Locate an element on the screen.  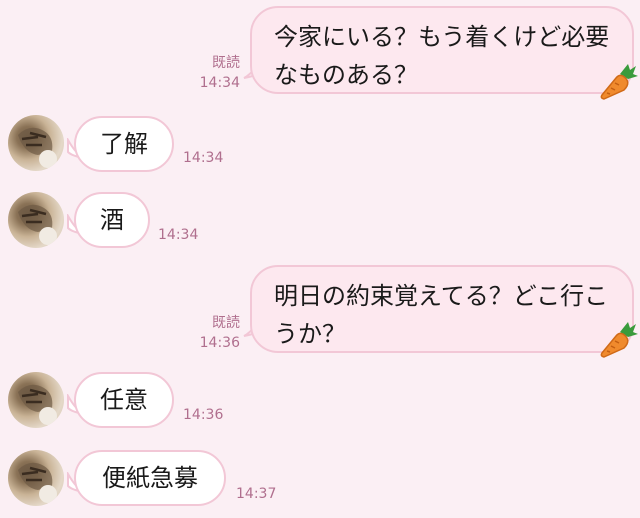
message-text: 酒 is located at coordinates (112, 220).